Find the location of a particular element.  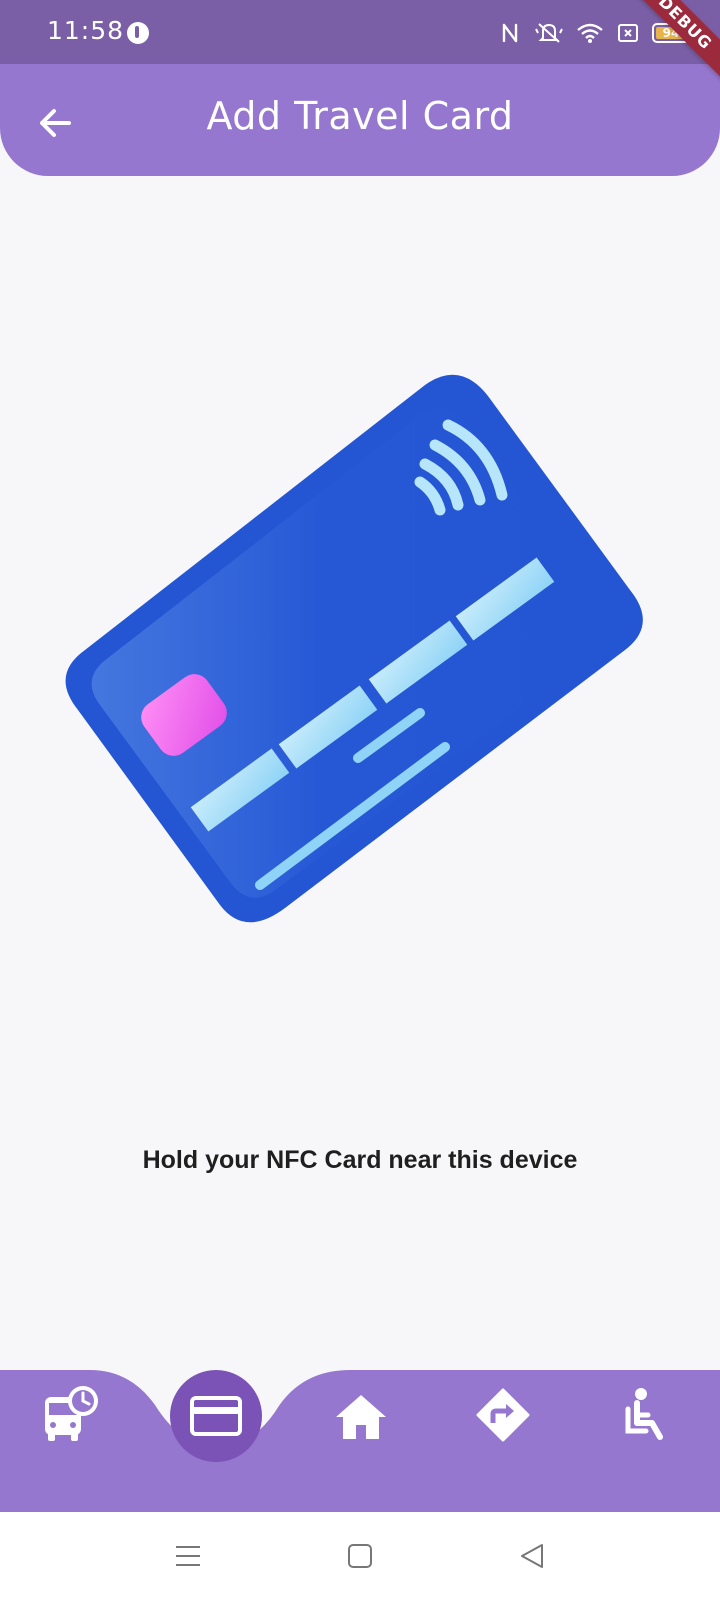

accessibility-icon is located at coordinates (644, 1414).